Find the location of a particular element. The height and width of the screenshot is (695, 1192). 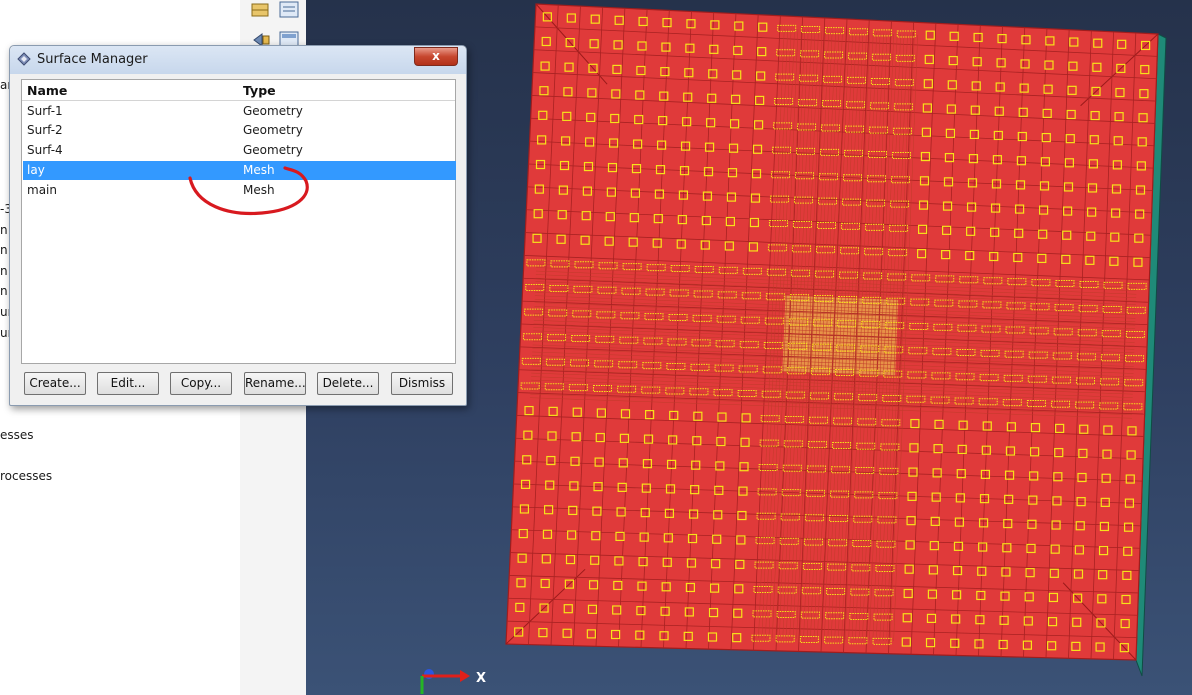

column-header-name: Name is located at coordinates (47, 90).